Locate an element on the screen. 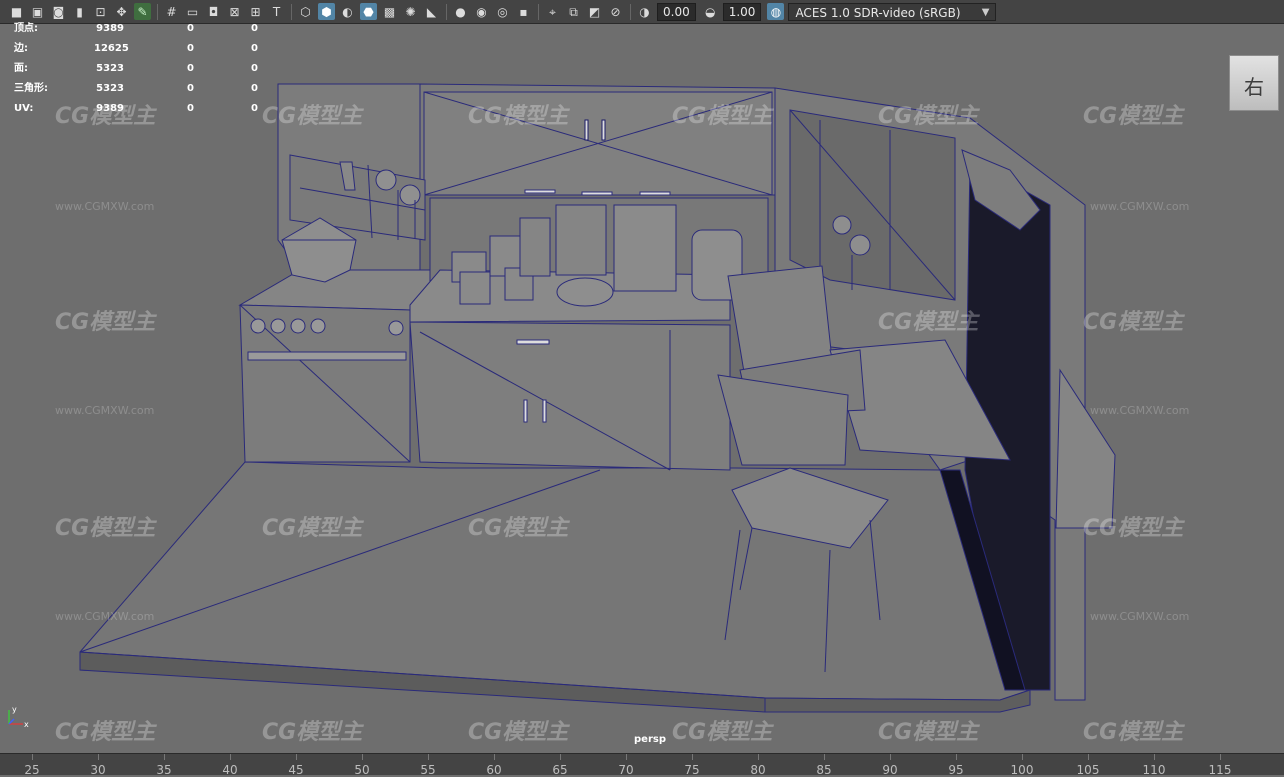 The height and width of the screenshot is (777, 1284). backface-icon: ◩ is located at coordinates (594, 11).